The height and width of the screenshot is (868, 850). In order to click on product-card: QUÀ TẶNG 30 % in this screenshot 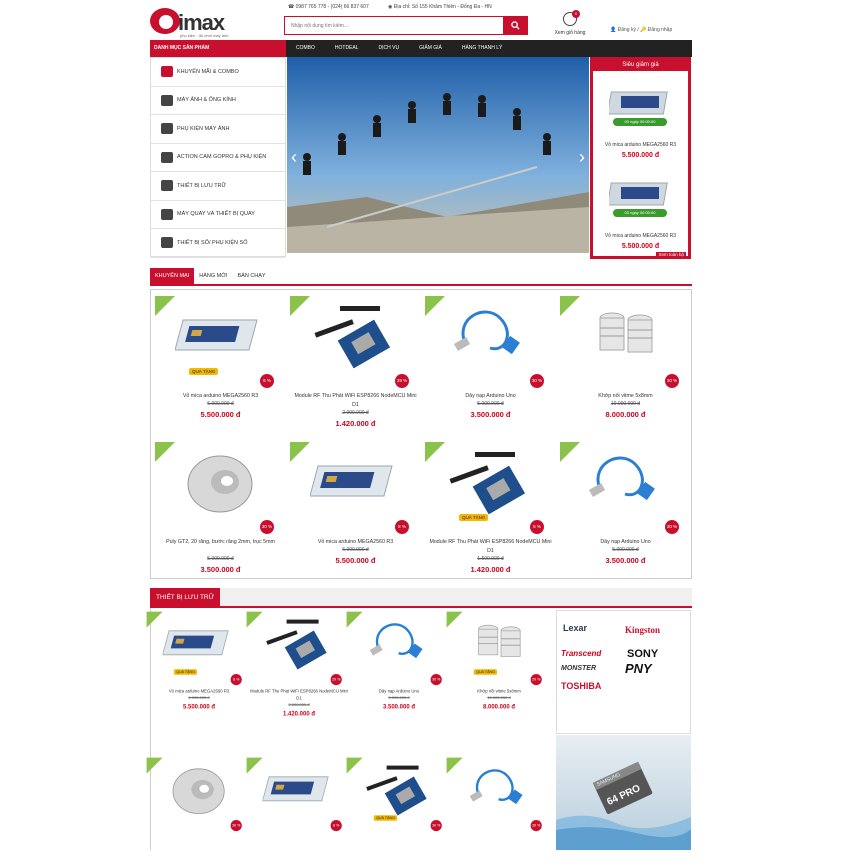, I will do `click(399, 812)`.